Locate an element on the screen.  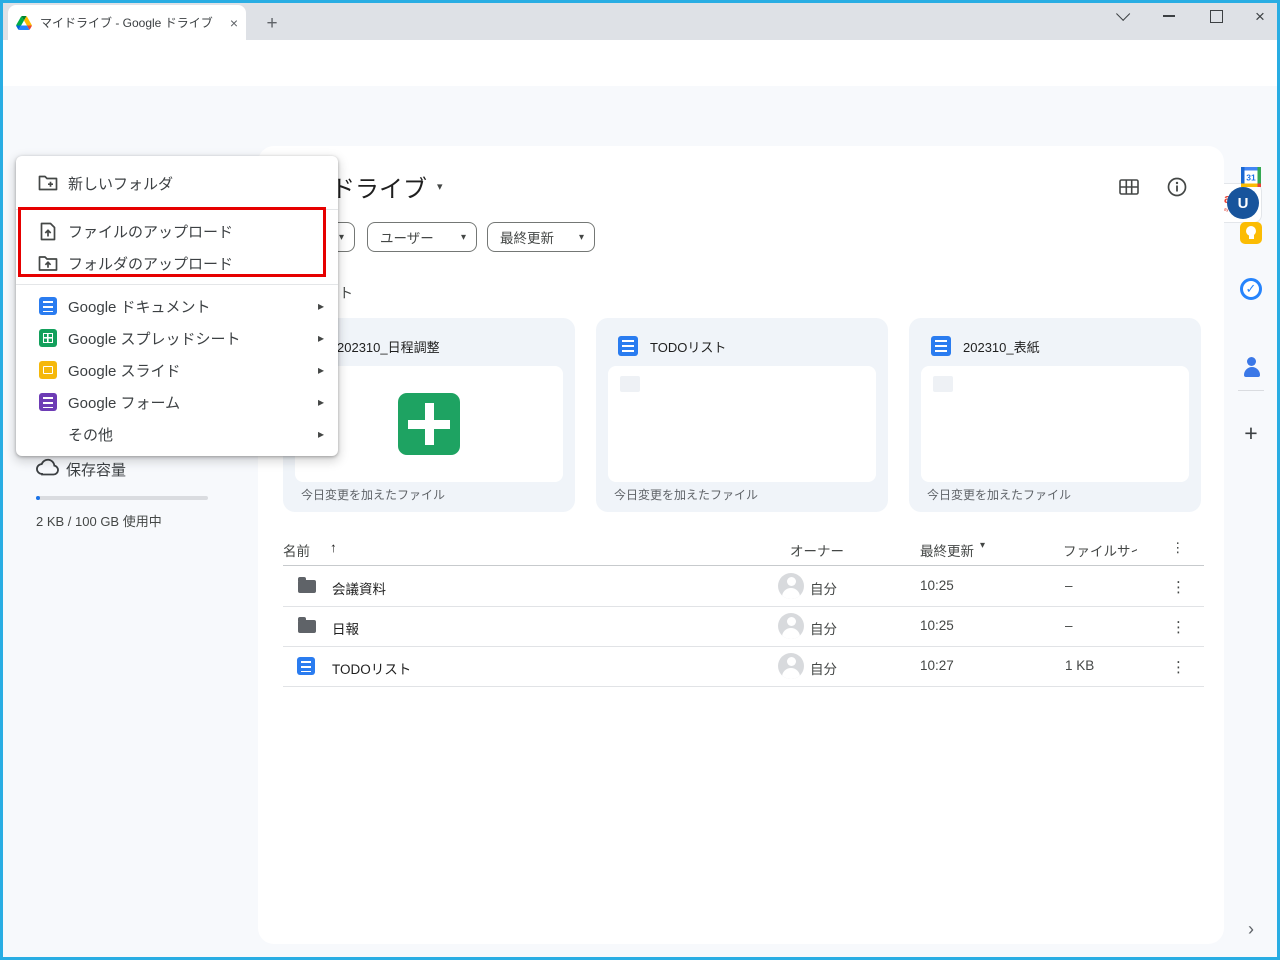
calendar-icon: 31 is located at coordinates (1251, 177).